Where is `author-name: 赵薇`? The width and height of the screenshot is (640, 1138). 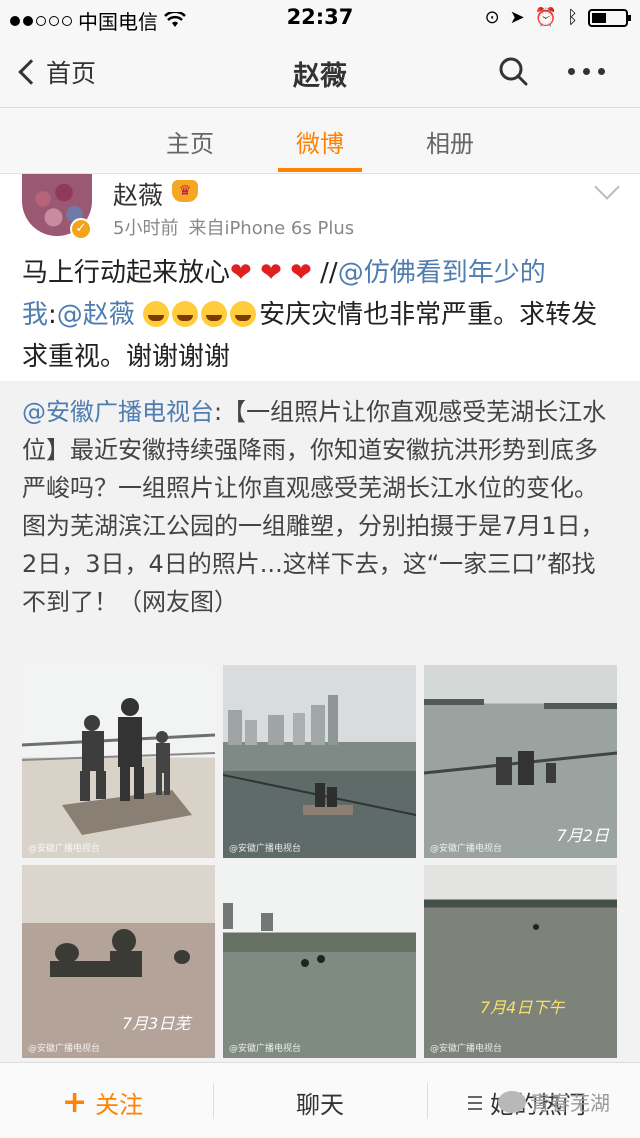 author-name: 赵薇 is located at coordinates (138, 194).